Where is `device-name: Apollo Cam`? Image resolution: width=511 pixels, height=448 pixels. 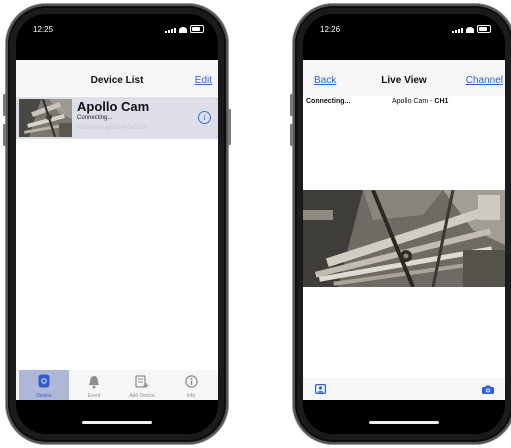 device-name: Apollo Cam is located at coordinates (113, 106).